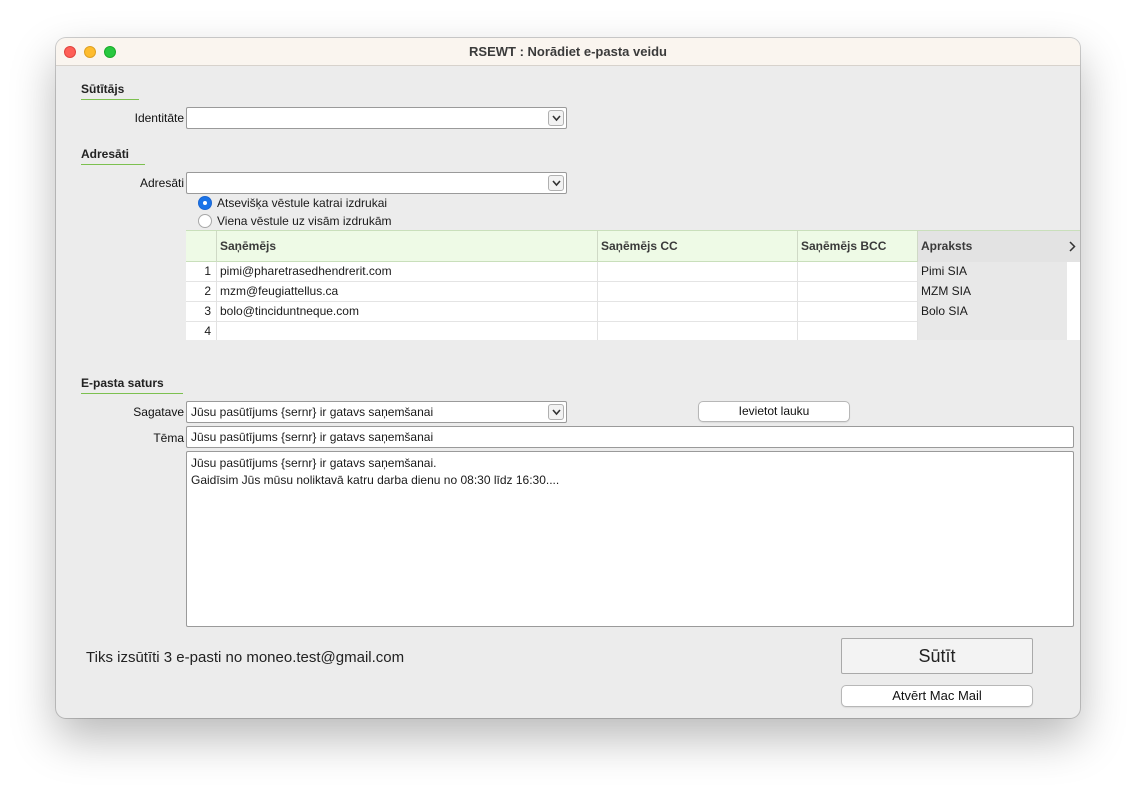 The height and width of the screenshot is (792, 1136). What do you see at coordinates (992, 312) in the screenshot?
I see `cell-description: Bolo SIA` at bounding box center [992, 312].